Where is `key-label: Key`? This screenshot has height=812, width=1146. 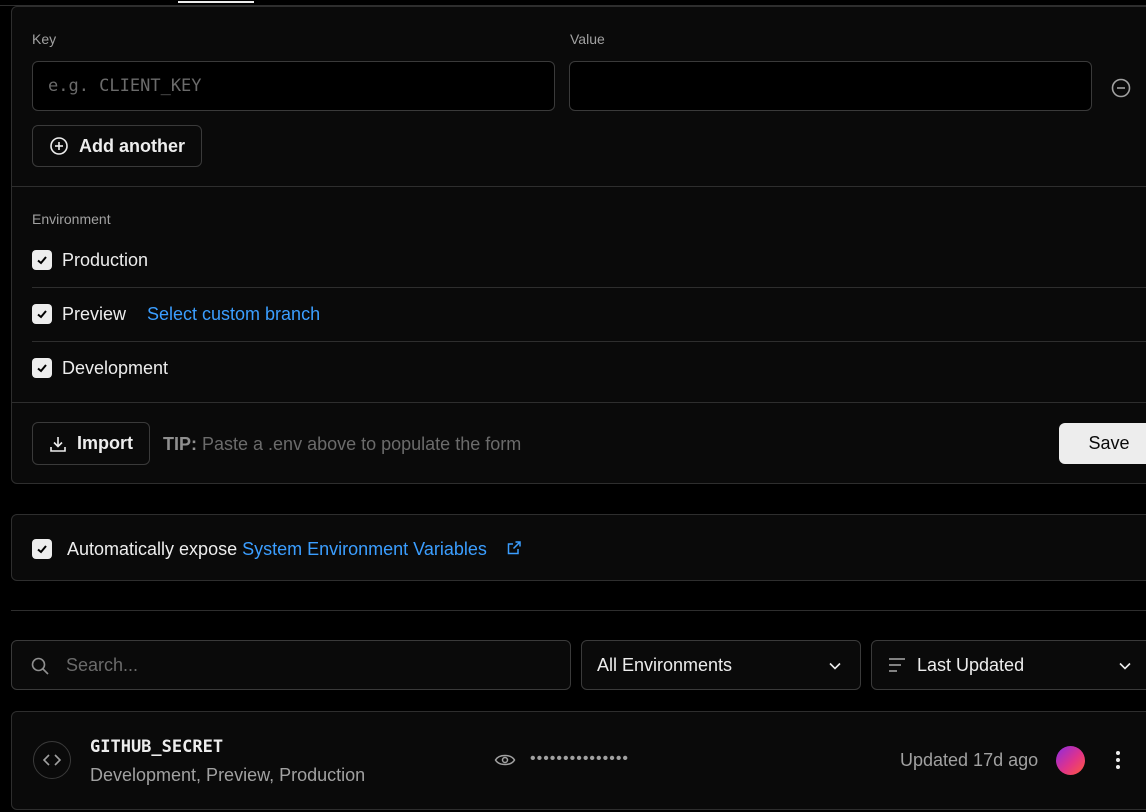
key-label: Key is located at coordinates (44, 39).